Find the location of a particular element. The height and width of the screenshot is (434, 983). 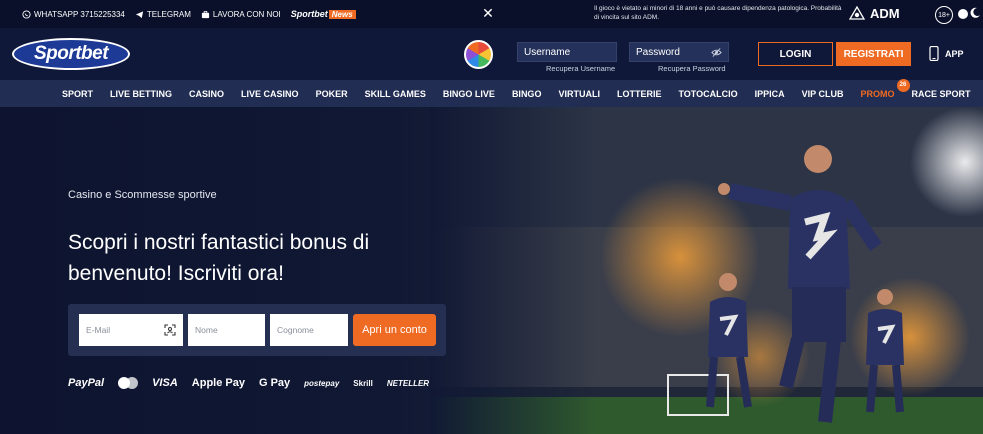

recover-username-link: Recupera Username is located at coordinates (580, 68).